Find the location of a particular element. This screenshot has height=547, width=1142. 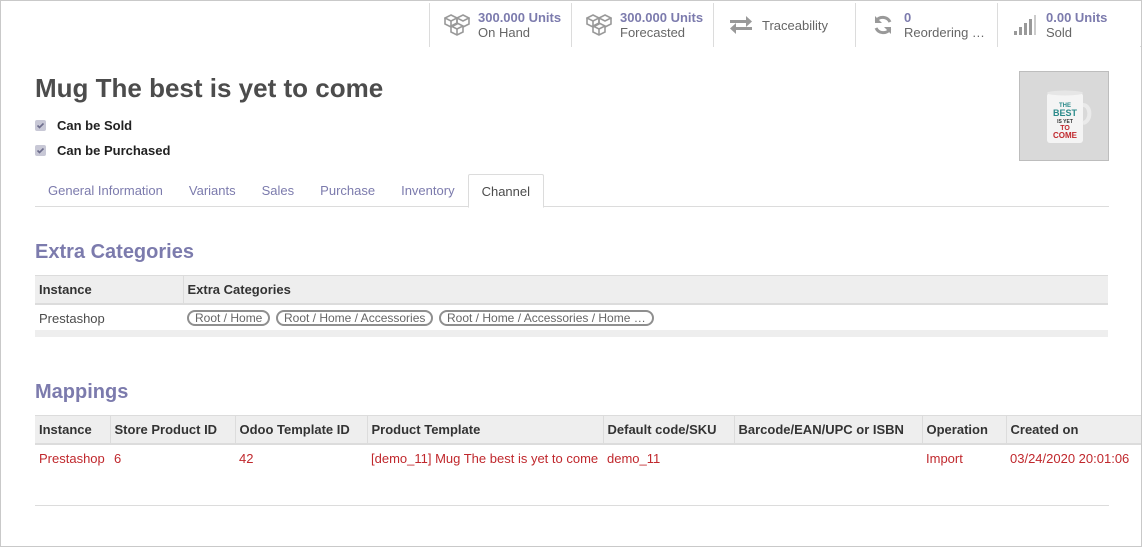

signal-bars-icon is located at coordinates (1025, 25).